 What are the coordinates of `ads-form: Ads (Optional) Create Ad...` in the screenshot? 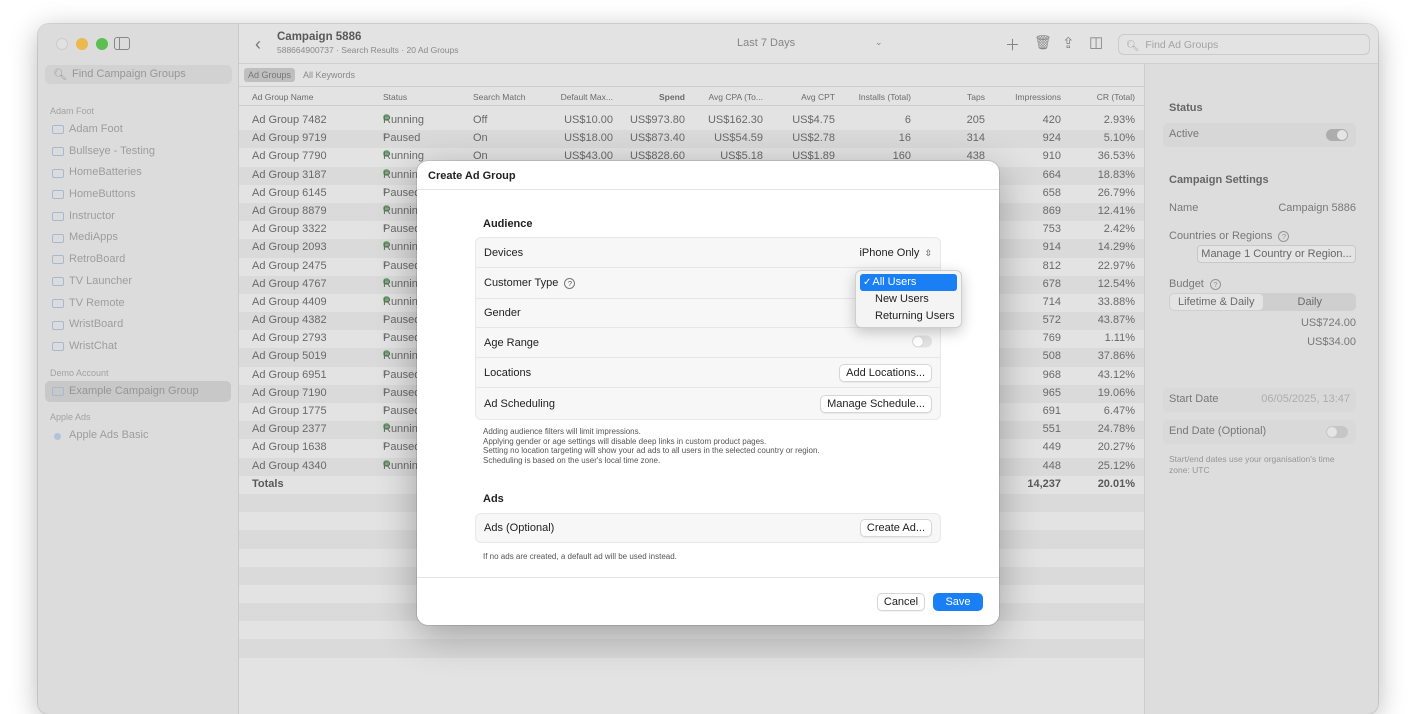 It's located at (708, 528).